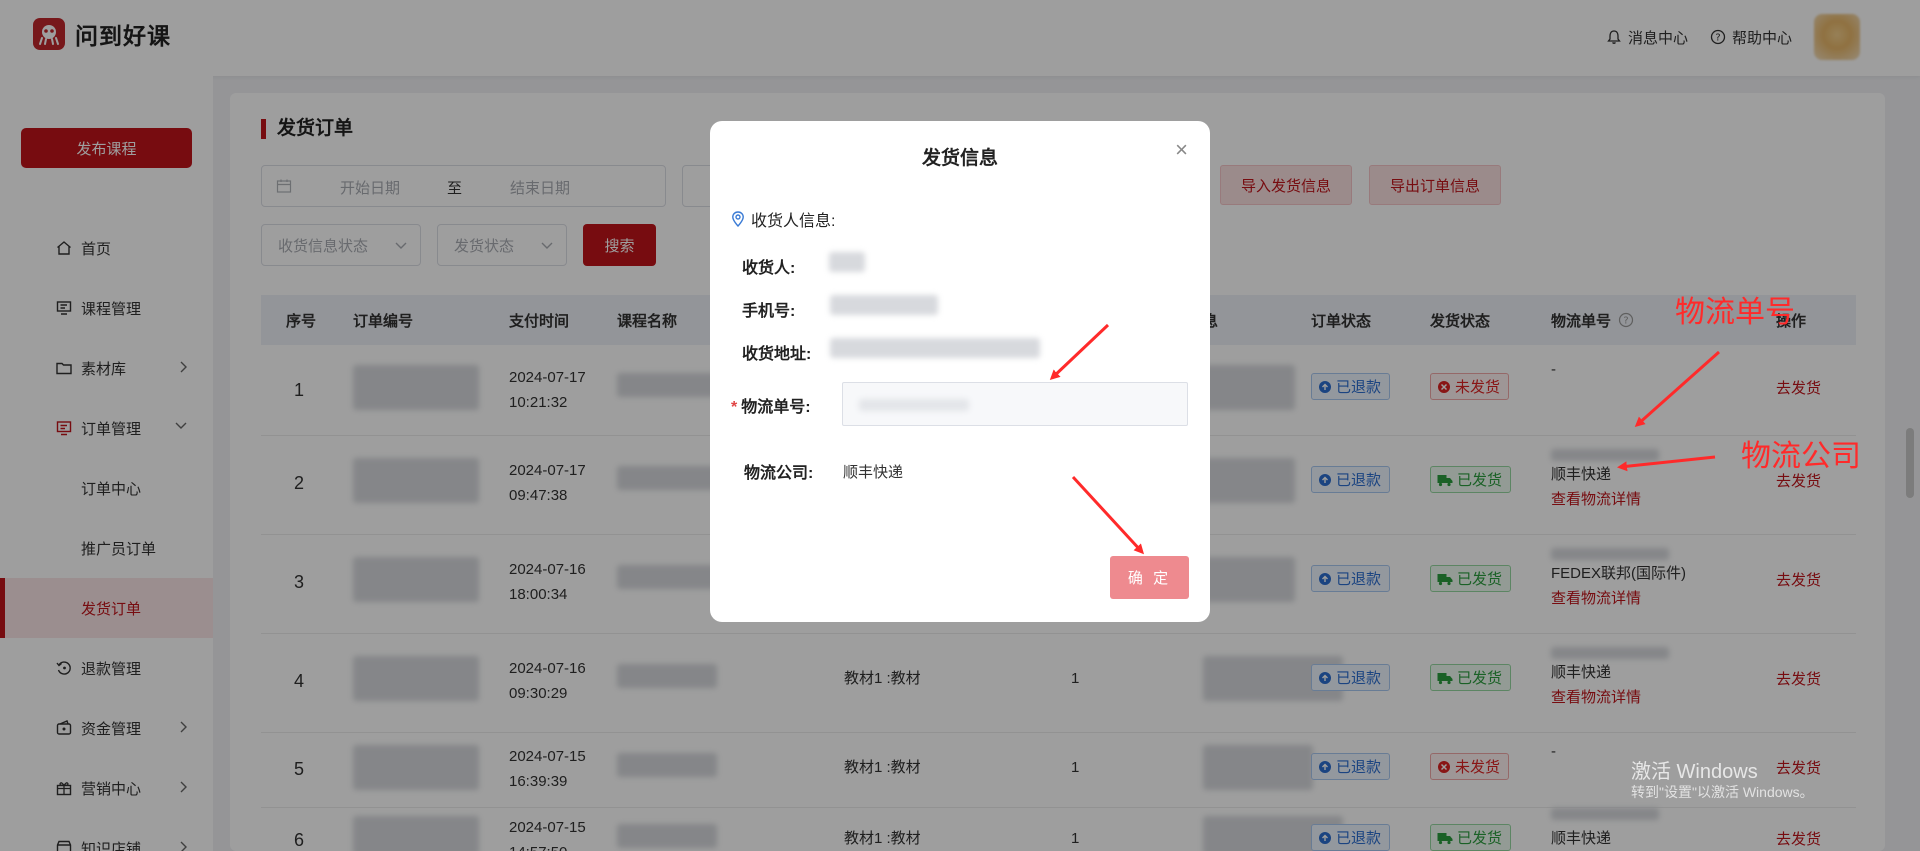 The image size is (1920, 851). What do you see at coordinates (734, 407) in the screenshot?
I see `required-mark: *` at bounding box center [734, 407].